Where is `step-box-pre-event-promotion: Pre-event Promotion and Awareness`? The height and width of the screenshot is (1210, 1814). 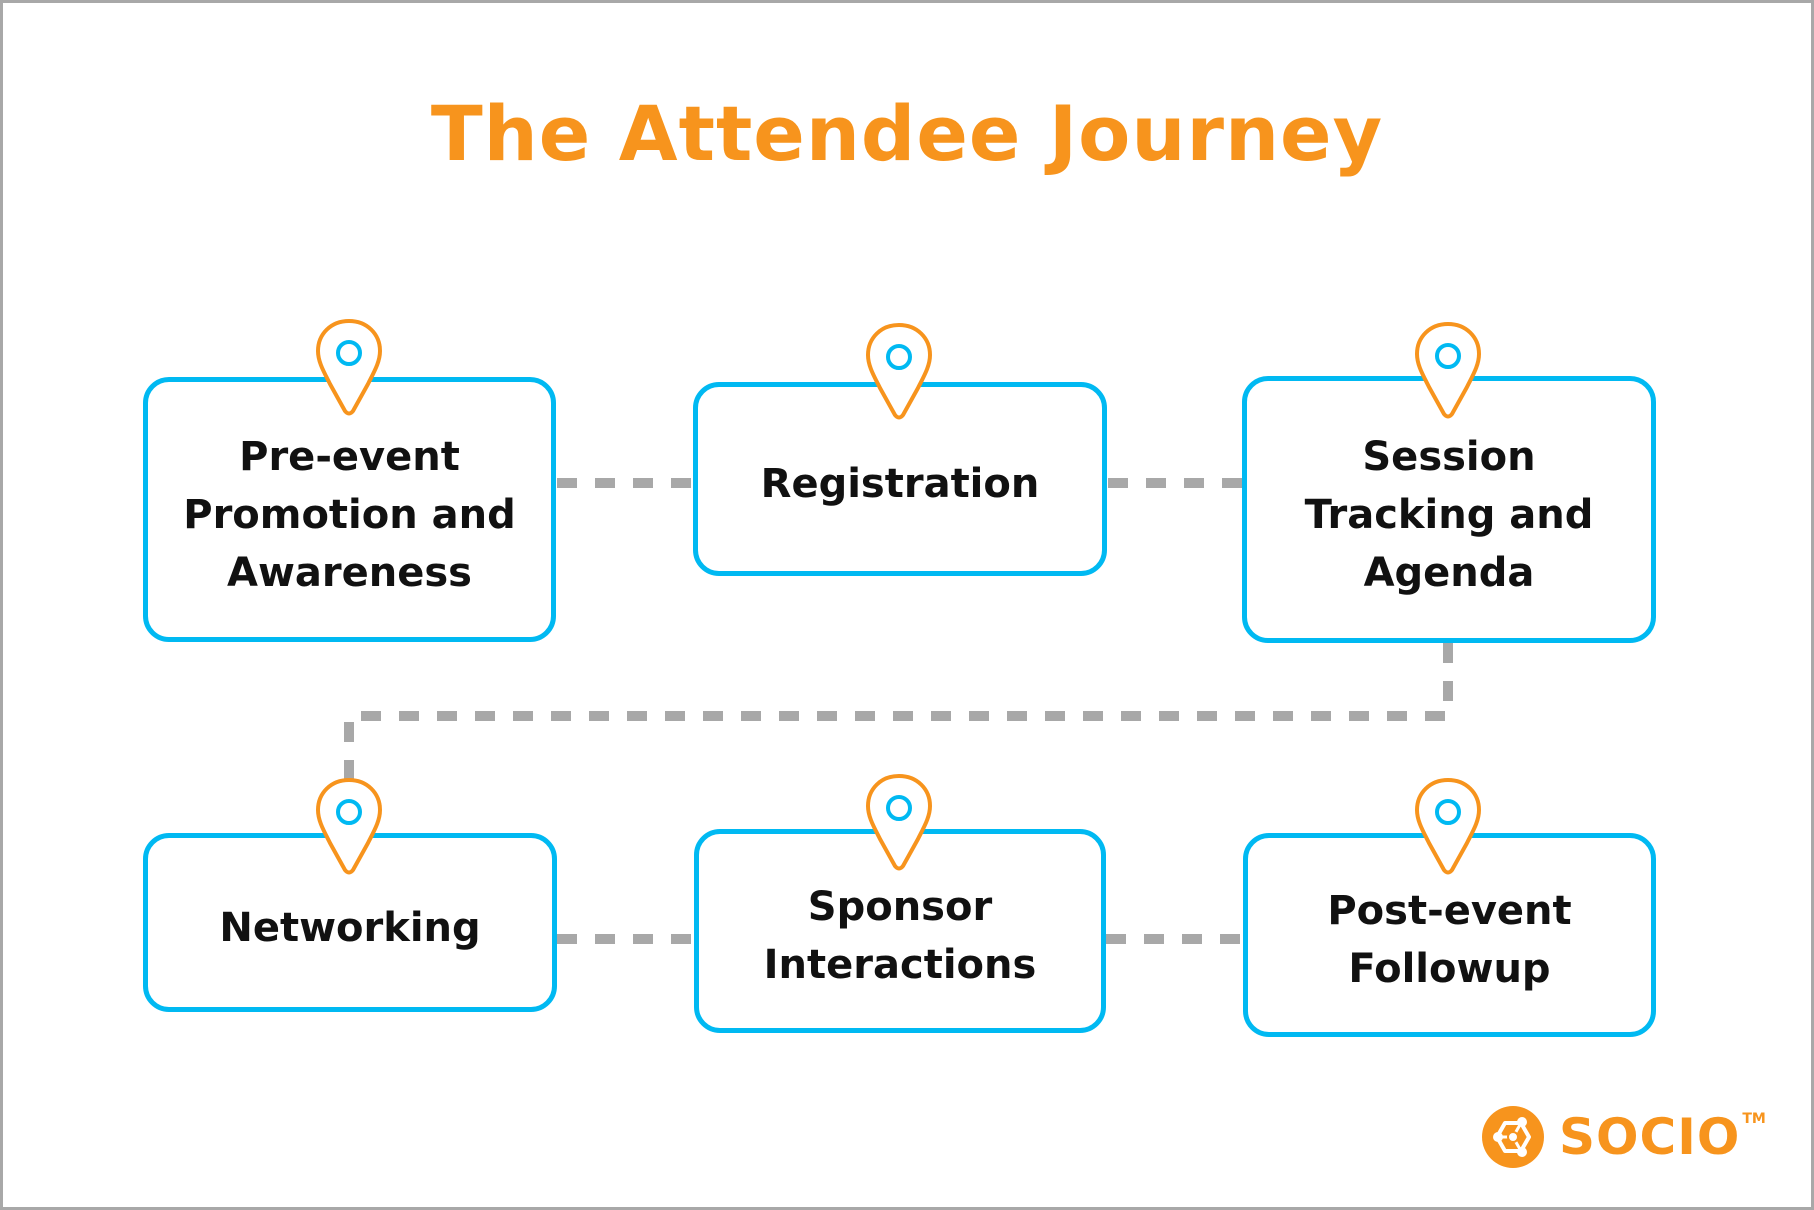
step-box-pre-event-promotion: Pre-event Promotion and Awareness is located at coordinates (349, 509).